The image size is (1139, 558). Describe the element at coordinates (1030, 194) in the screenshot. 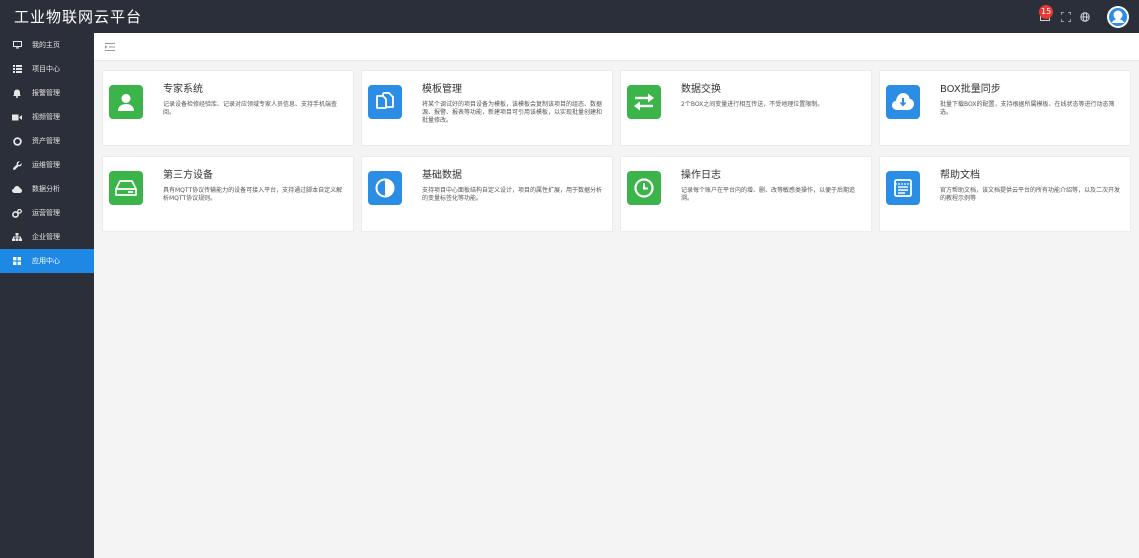

I see `card-description: 官方帮助文档，该文档提供云平台的所有功能介绍等，以及二次开发的教程示例等` at that location.